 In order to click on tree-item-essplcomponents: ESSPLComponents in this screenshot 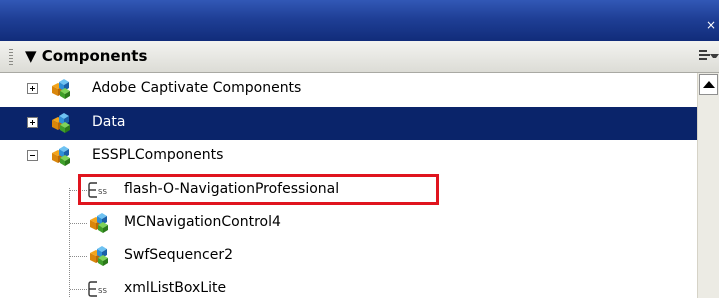, I will do `click(348, 156)`.